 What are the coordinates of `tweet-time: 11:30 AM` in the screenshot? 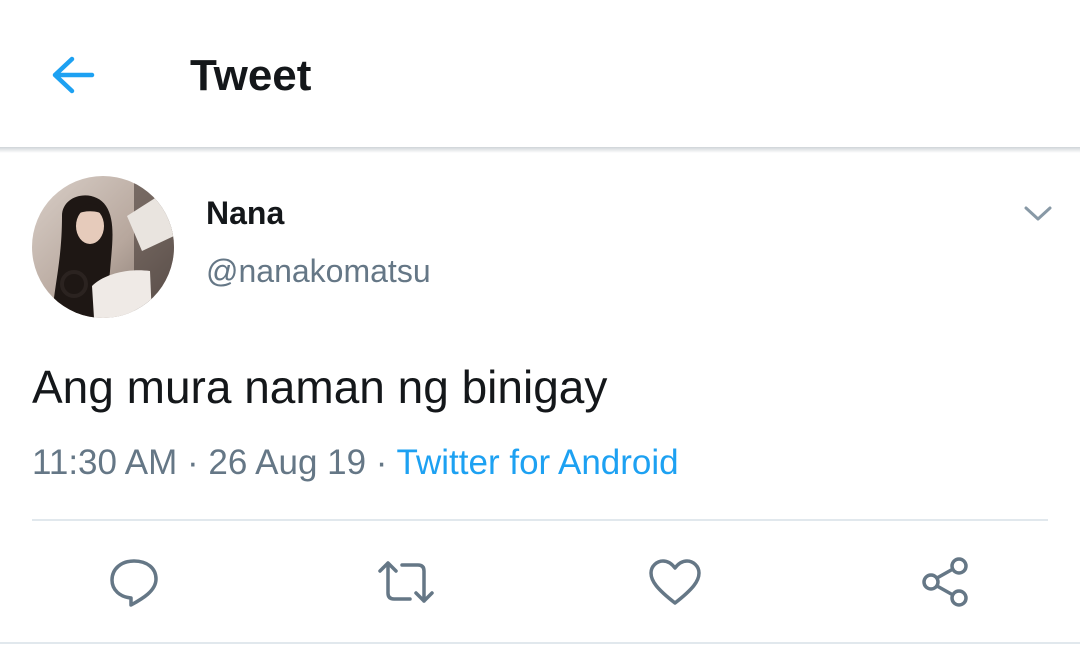 It's located at (105, 462).